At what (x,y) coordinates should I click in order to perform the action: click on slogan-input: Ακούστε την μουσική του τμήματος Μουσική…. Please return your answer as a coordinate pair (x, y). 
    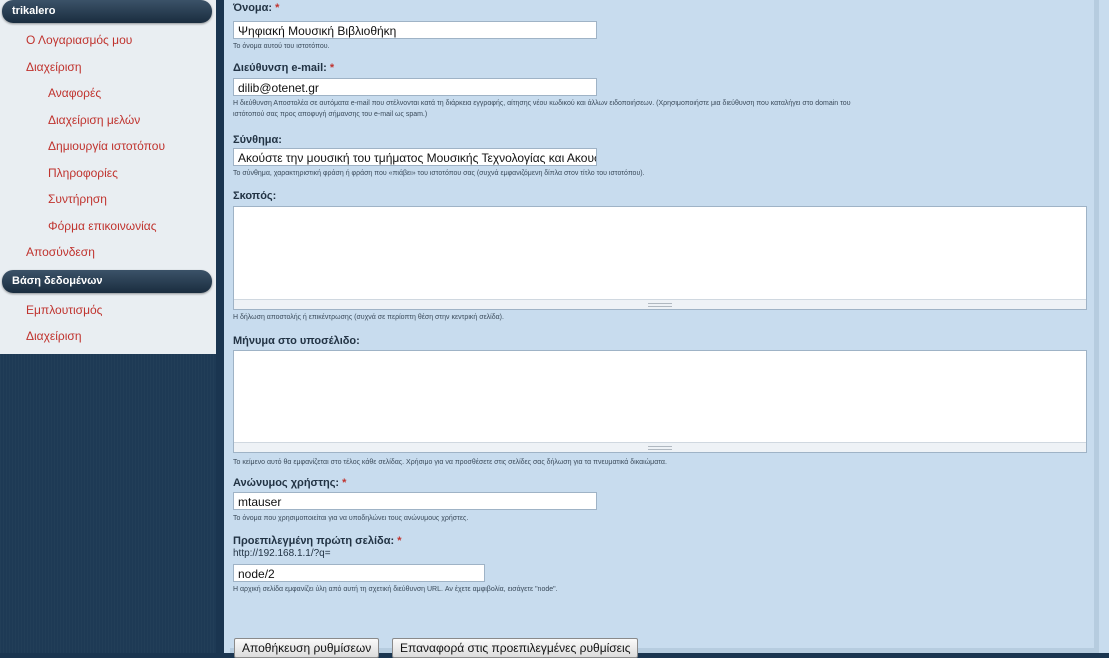
    Looking at the image, I should click on (415, 157).